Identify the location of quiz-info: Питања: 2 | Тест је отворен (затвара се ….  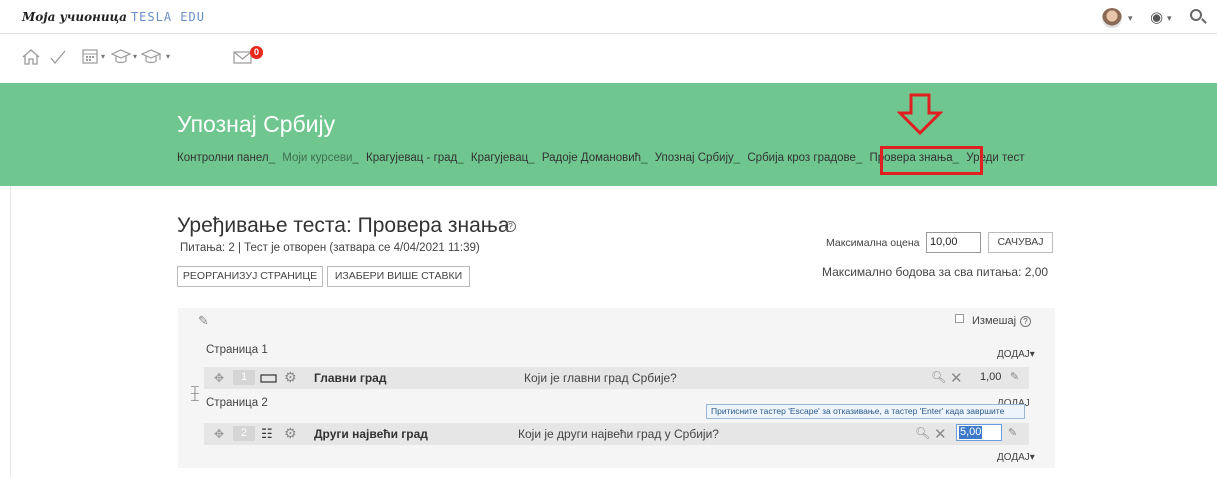
(330, 248).